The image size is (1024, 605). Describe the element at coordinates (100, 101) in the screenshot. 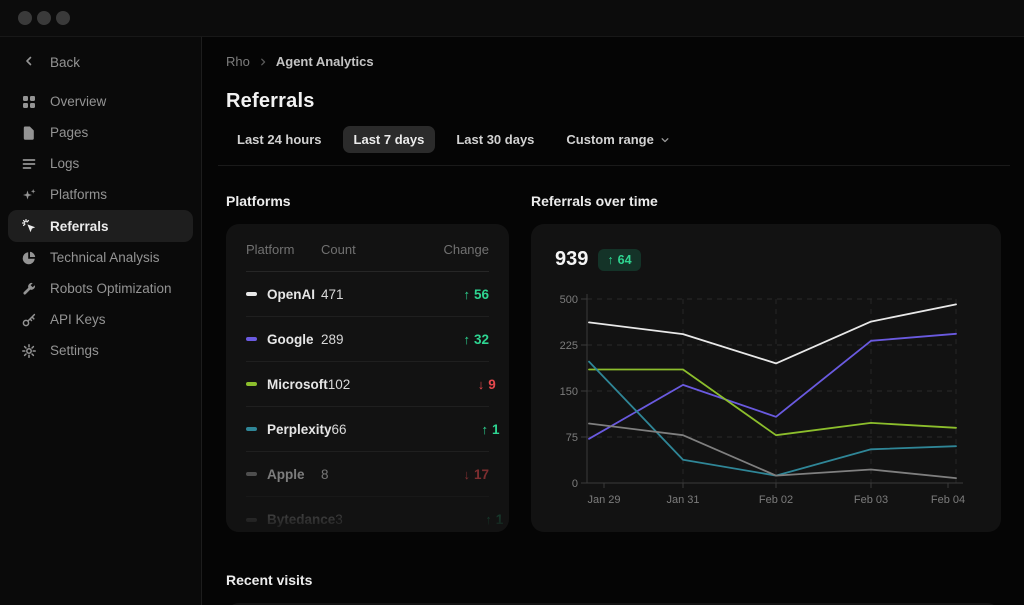

I see `sidebar-item-overview: Overview` at that location.